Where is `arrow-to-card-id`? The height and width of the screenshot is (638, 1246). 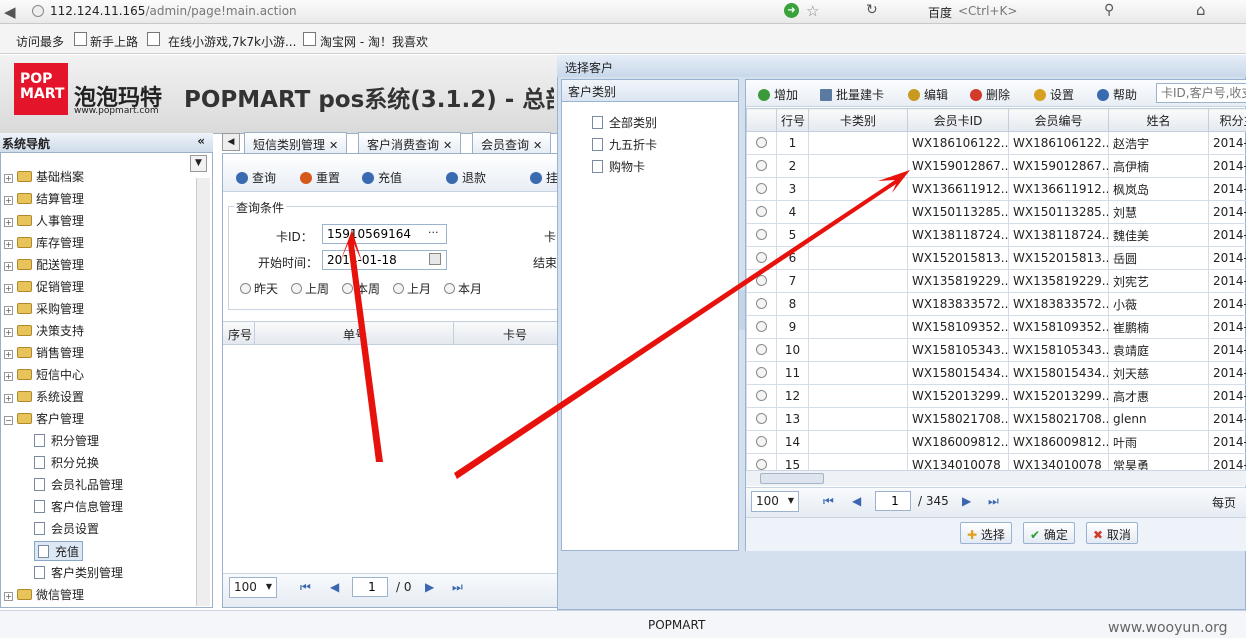 arrow-to-card-id is located at coordinates (361, 346).